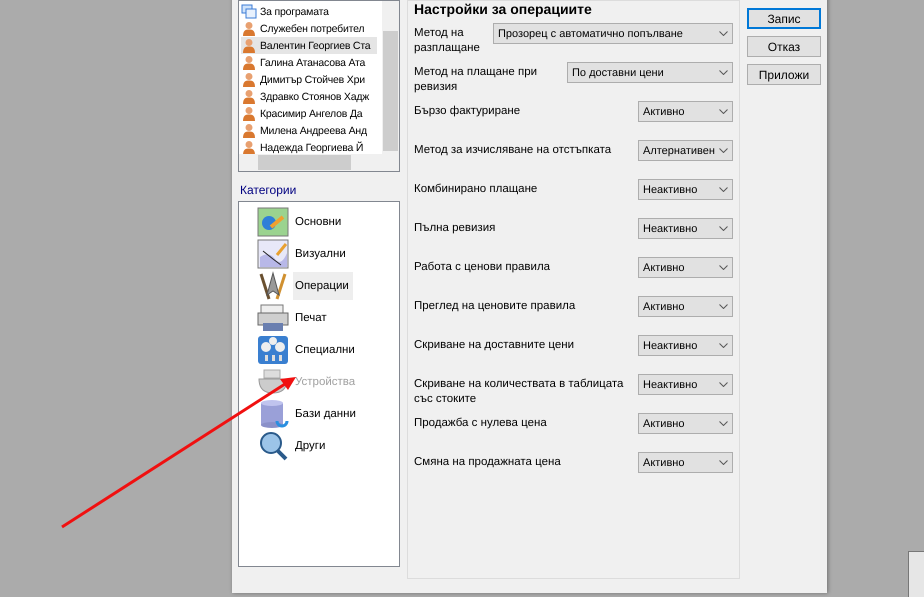 The image size is (924, 597). What do you see at coordinates (309, 45) in the screenshot?
I see `user-list-item: Валентин Георгиев Ста` at bounding box center [309, 45].